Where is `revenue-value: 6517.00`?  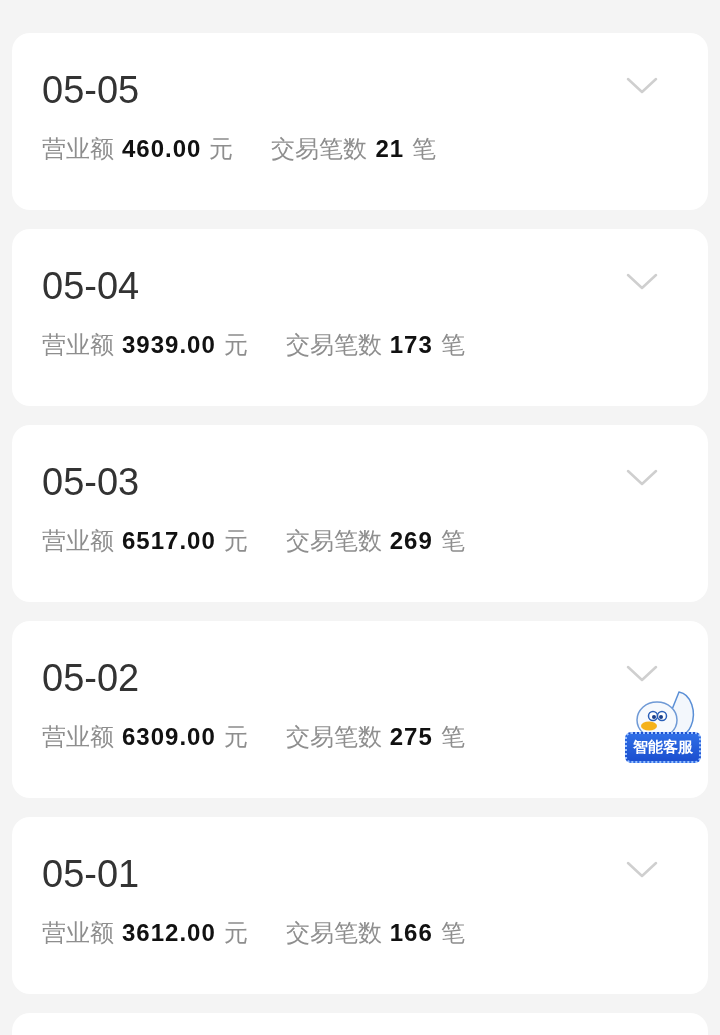
revenue-value: 6517.00 is located at coordinates (169, 541).